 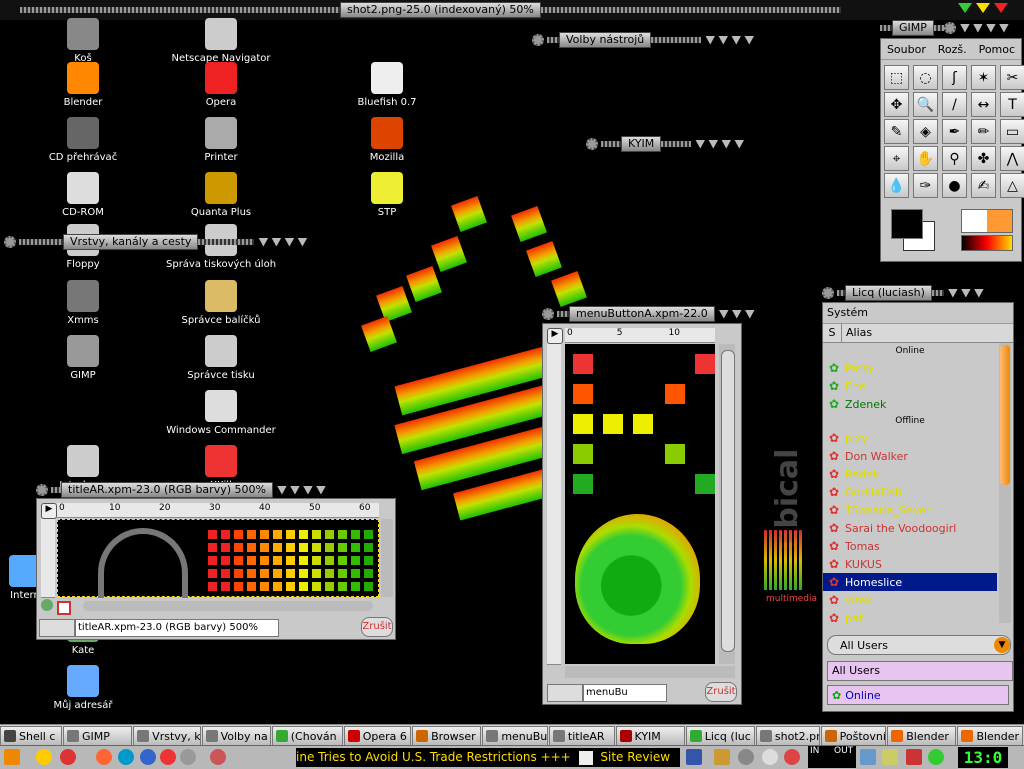 What do you see at coordinates (983, 104) in the screenshot?
I see `flip-icon: ↔` at bounding box center [983, 104].